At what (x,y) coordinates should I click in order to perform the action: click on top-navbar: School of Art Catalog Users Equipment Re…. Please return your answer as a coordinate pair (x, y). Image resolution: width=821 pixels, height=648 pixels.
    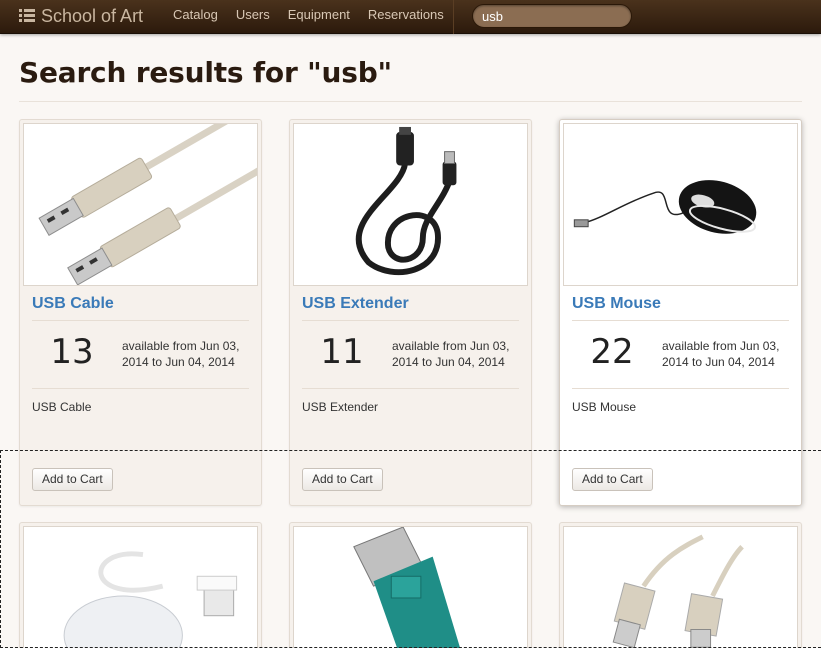
    Looking at the image, I should click on (410, 17).